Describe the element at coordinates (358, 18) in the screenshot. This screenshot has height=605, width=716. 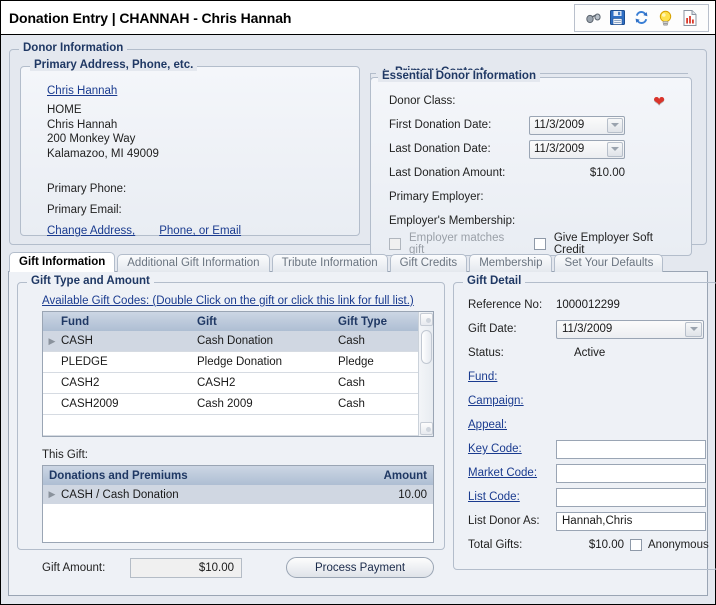
I see `title-bar: Donation Entry | CHANNAH - Chris Hannah` at that location.